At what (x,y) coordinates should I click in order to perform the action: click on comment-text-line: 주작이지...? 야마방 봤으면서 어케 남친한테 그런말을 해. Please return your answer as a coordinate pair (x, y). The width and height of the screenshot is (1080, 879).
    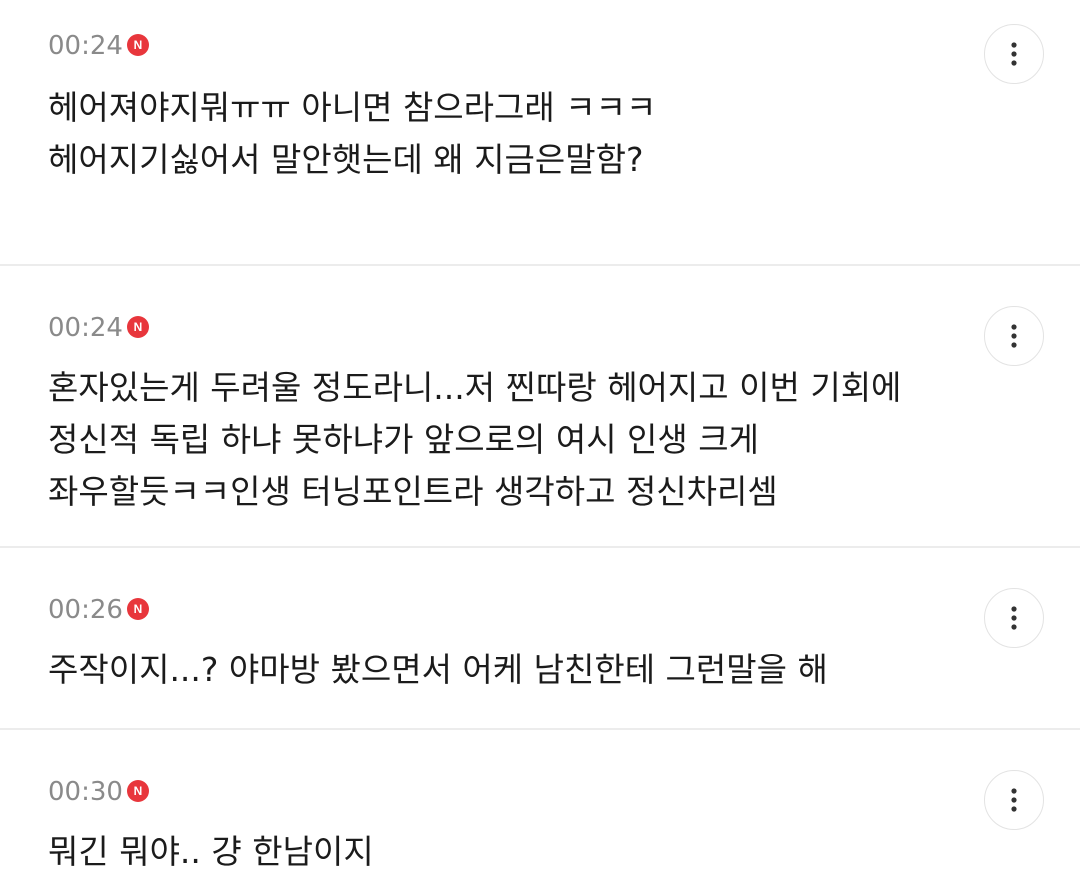
    Looking at the image, I should click on (438, 669).